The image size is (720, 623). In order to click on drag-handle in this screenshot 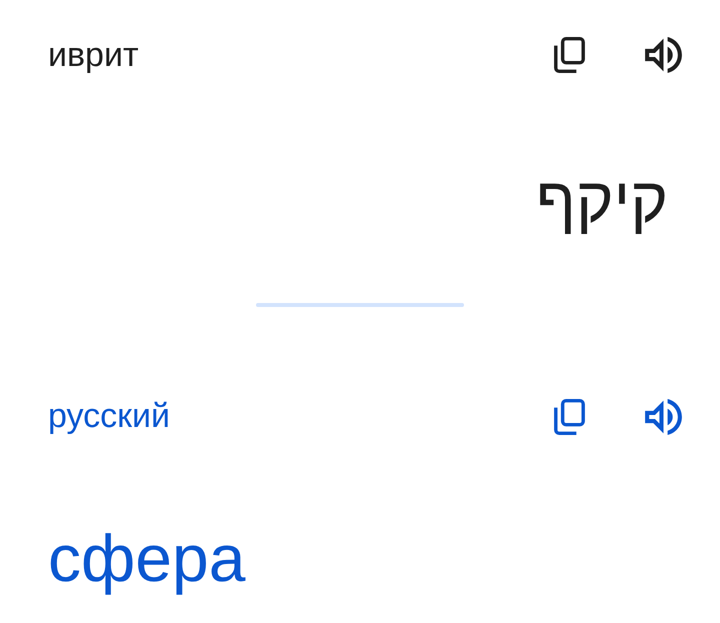, I will do `click(360, 304)`.